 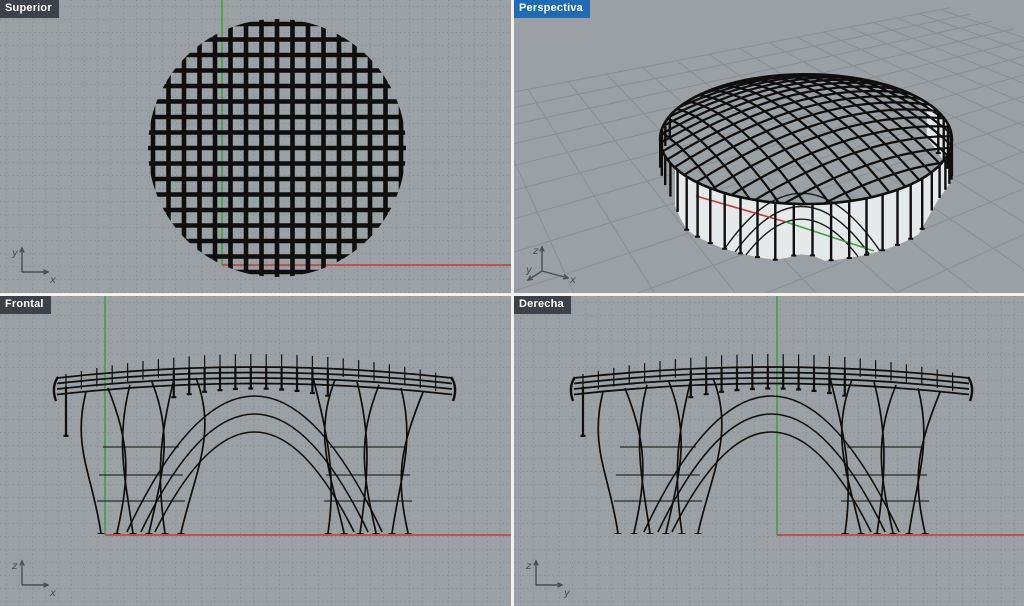 I want to click on viewport-tab-perspectiva: Perspectiva, so click(x=552, y=9).